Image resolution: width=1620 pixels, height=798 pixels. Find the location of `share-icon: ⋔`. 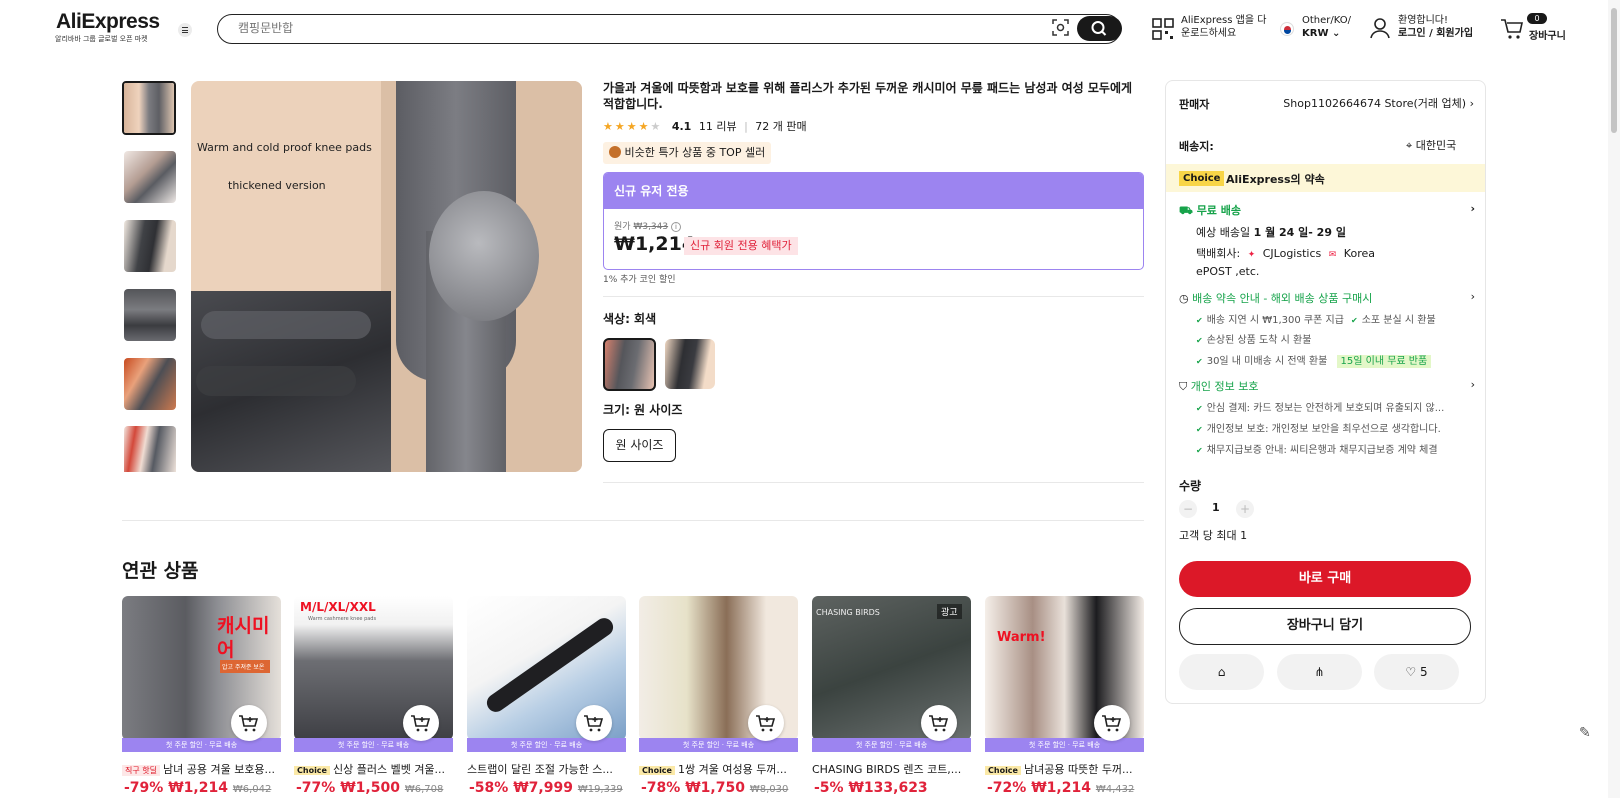

share-icon: ⋔ is located at coordinates (1319, 672).